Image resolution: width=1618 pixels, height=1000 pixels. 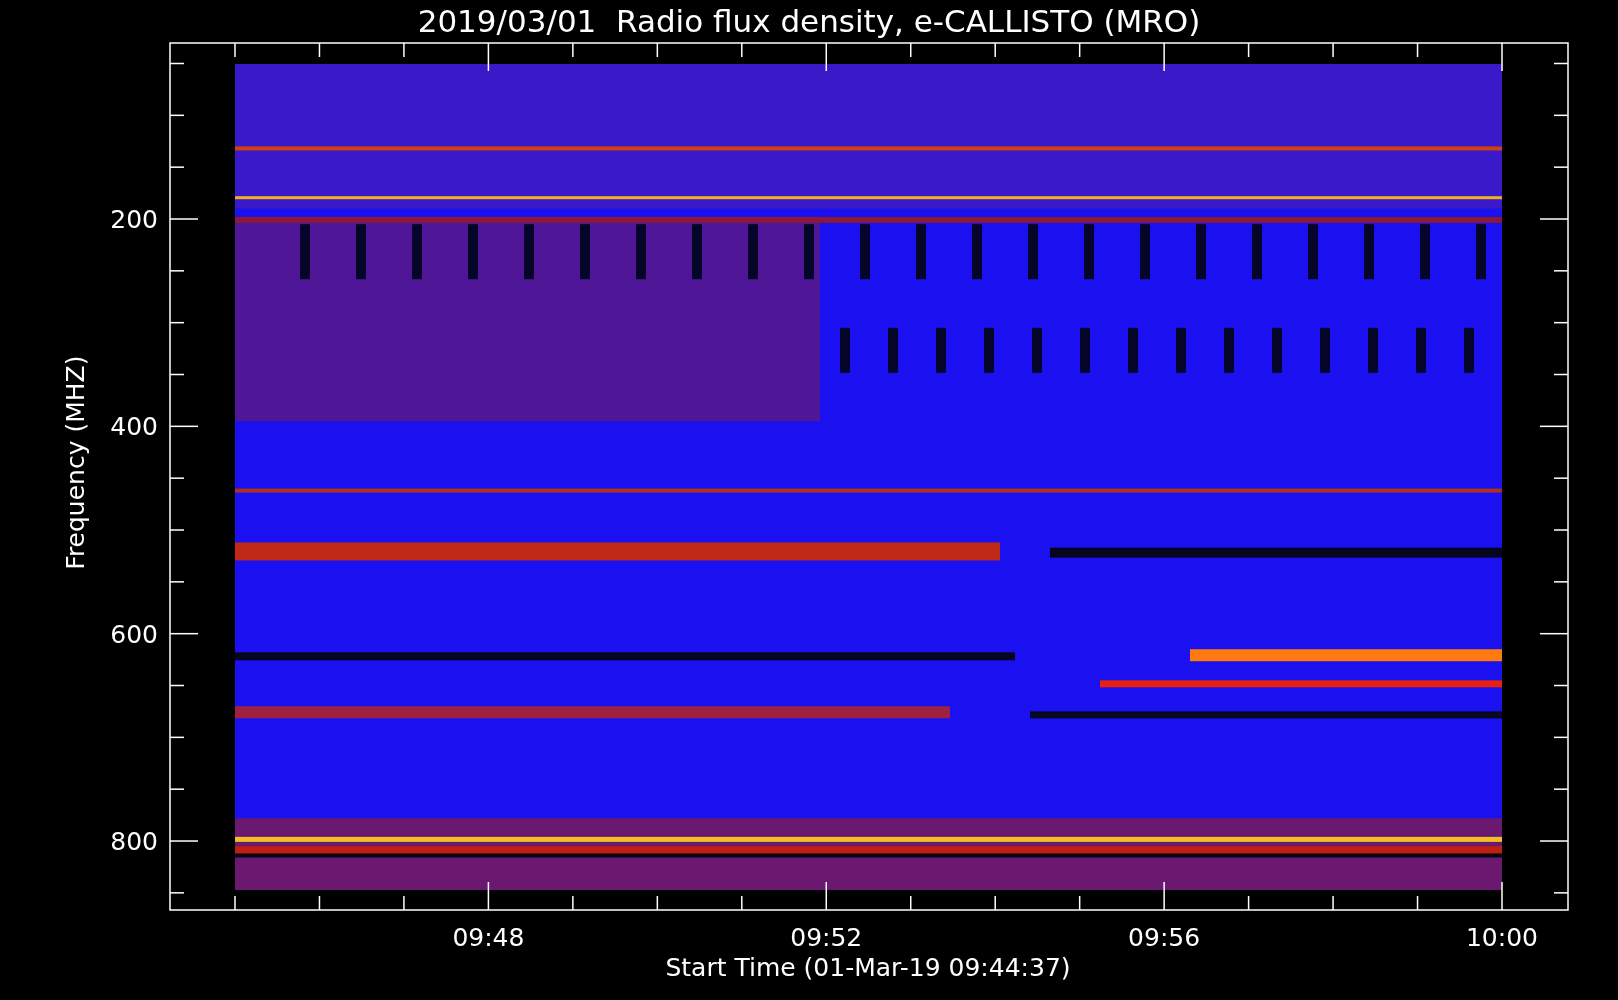 I want to click on y-tick-label: 800, so click(x=134, y=841).